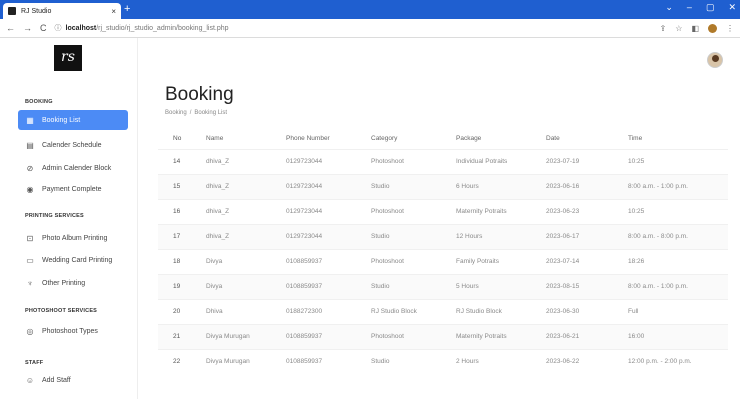  Describe the element at coordinates (700, 7) in the screenshot. I see `window-controls: ⌄ – ▢ ✕` at that location.